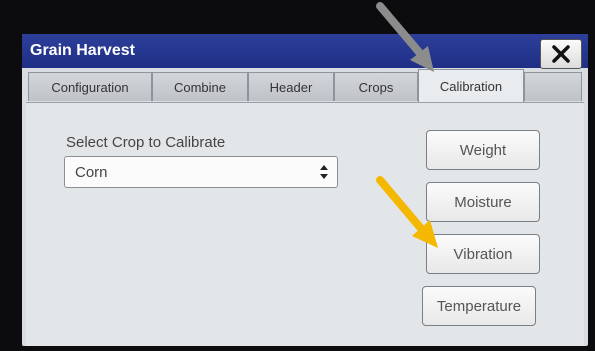  Describe the element at coordinates (407, 212) in the screenshot. I see `yellow-arrow-icon` at that location.